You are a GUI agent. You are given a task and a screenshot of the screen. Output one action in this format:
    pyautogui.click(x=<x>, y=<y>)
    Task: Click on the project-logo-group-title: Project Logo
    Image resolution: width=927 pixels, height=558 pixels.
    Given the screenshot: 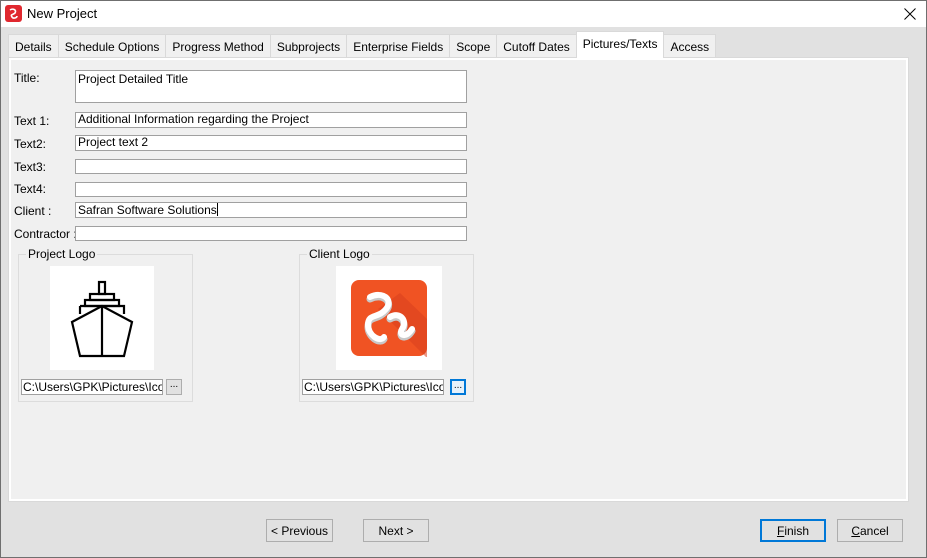 What is the action you would take?
    pyautogui.click(x=62, y=254)
    